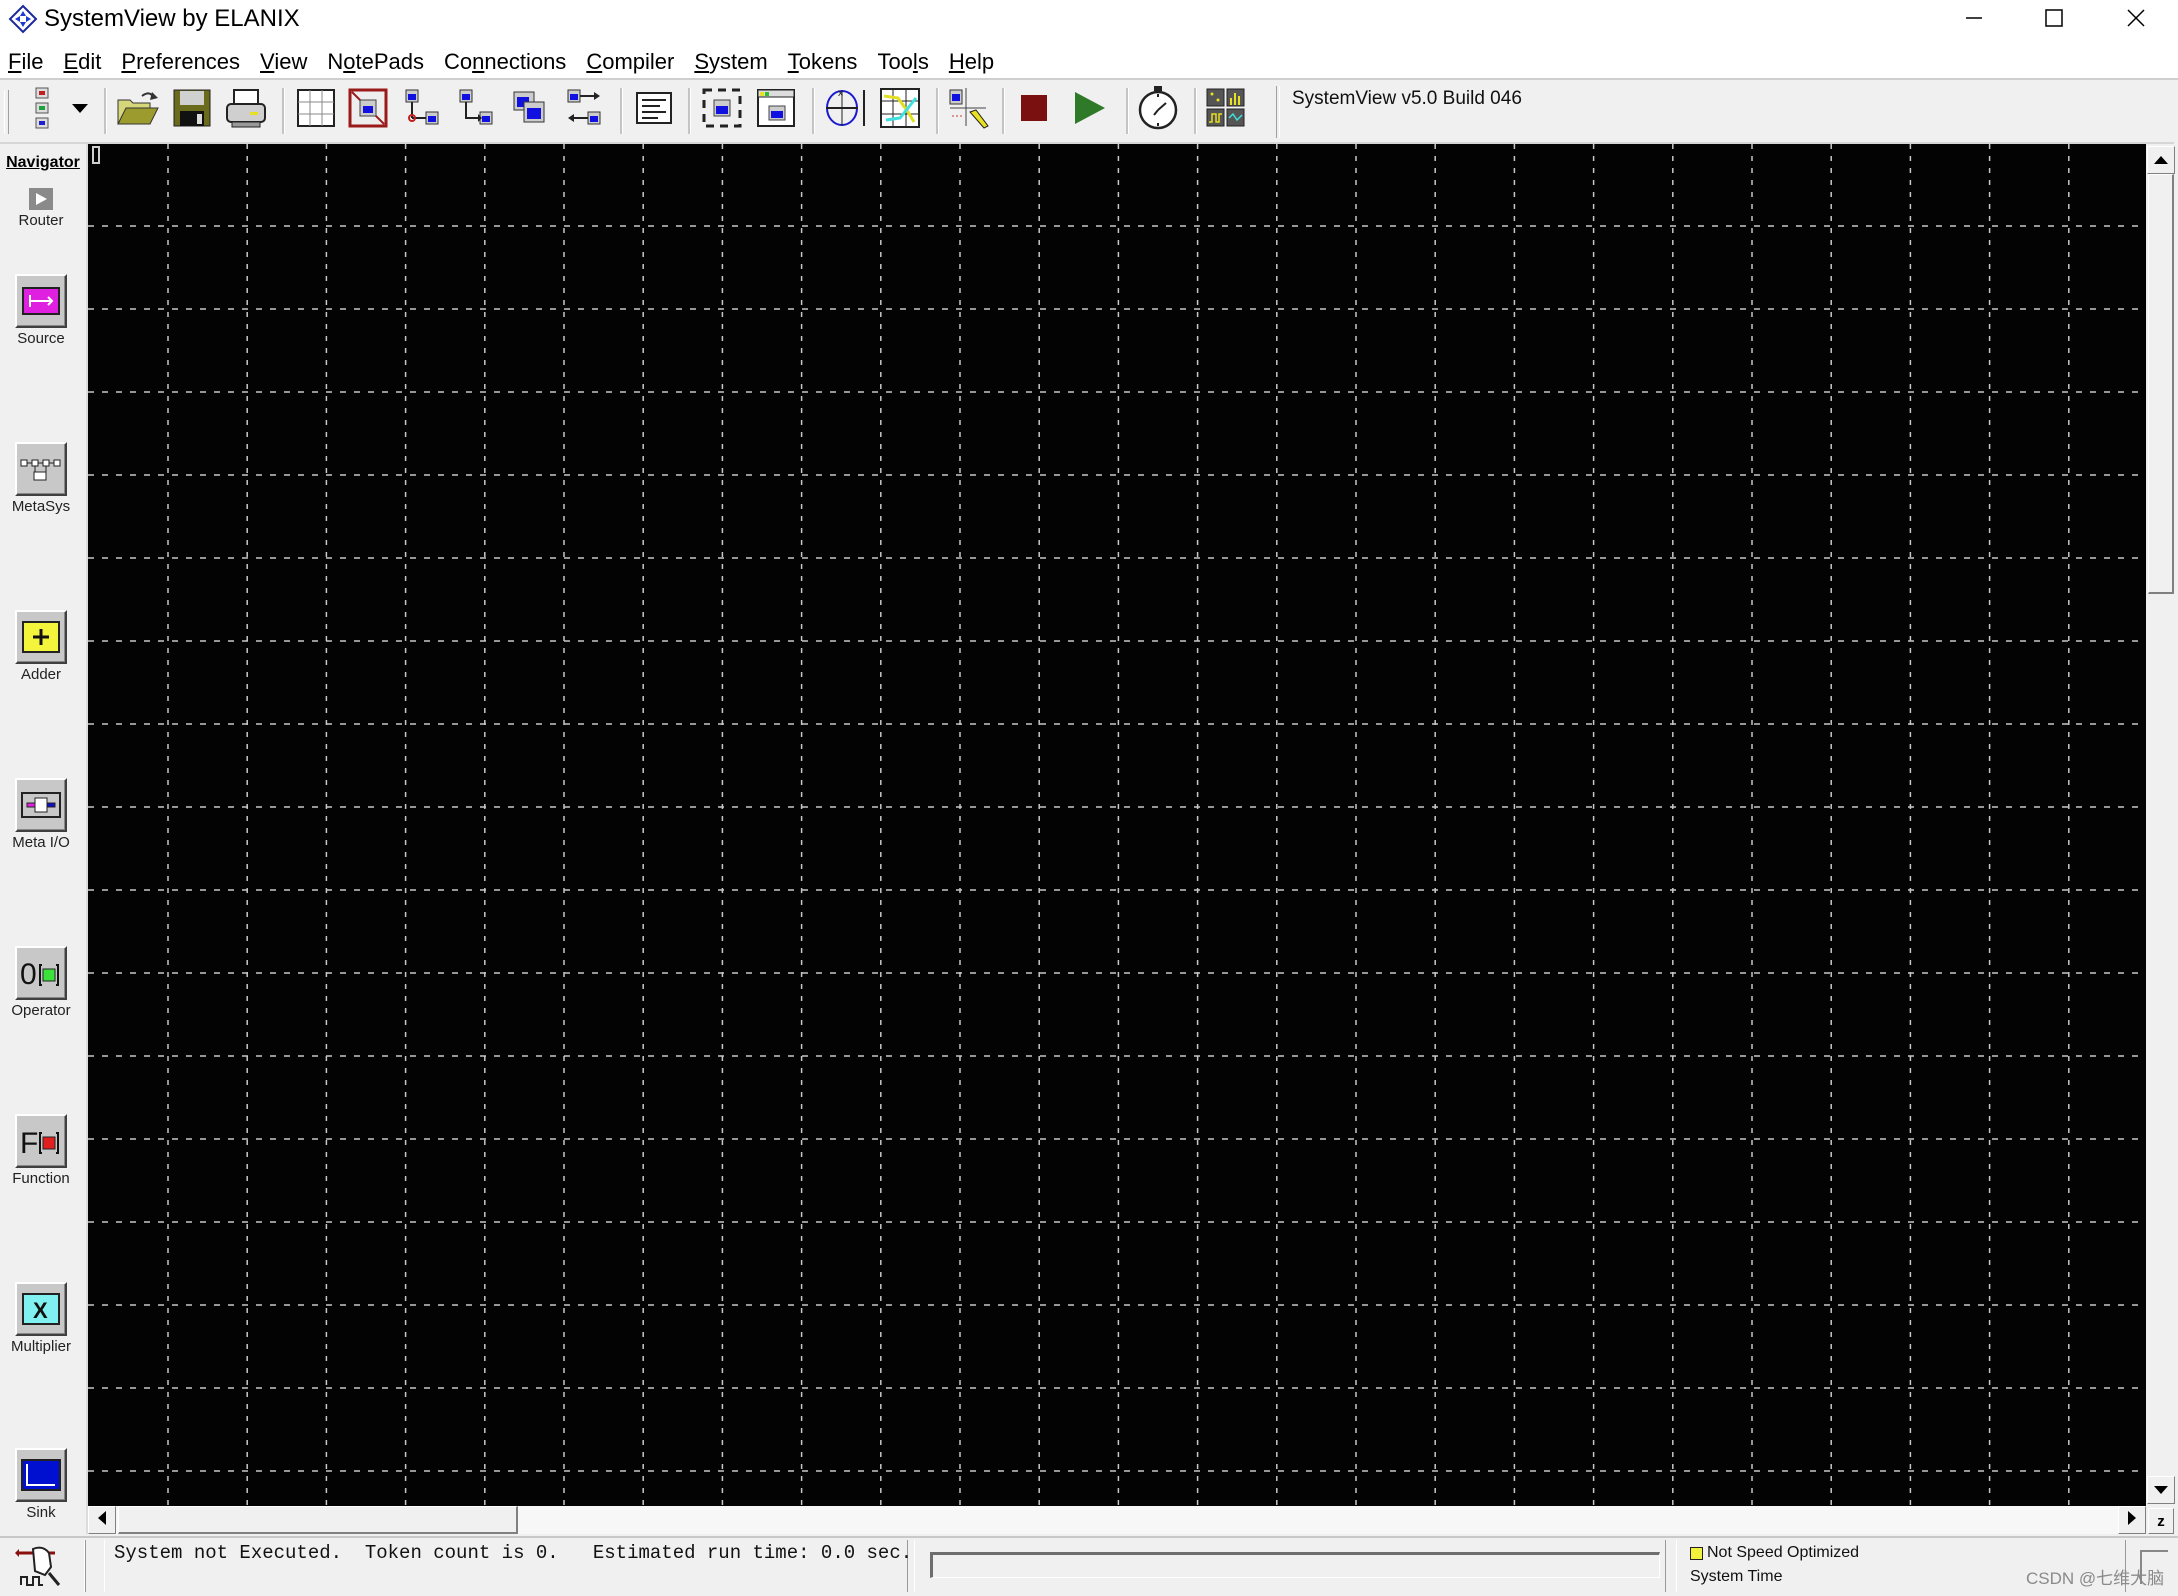 The height and width of the screenshot is (1596, 2178). I want to click on menu-label: Compiler, so click(630, 61).